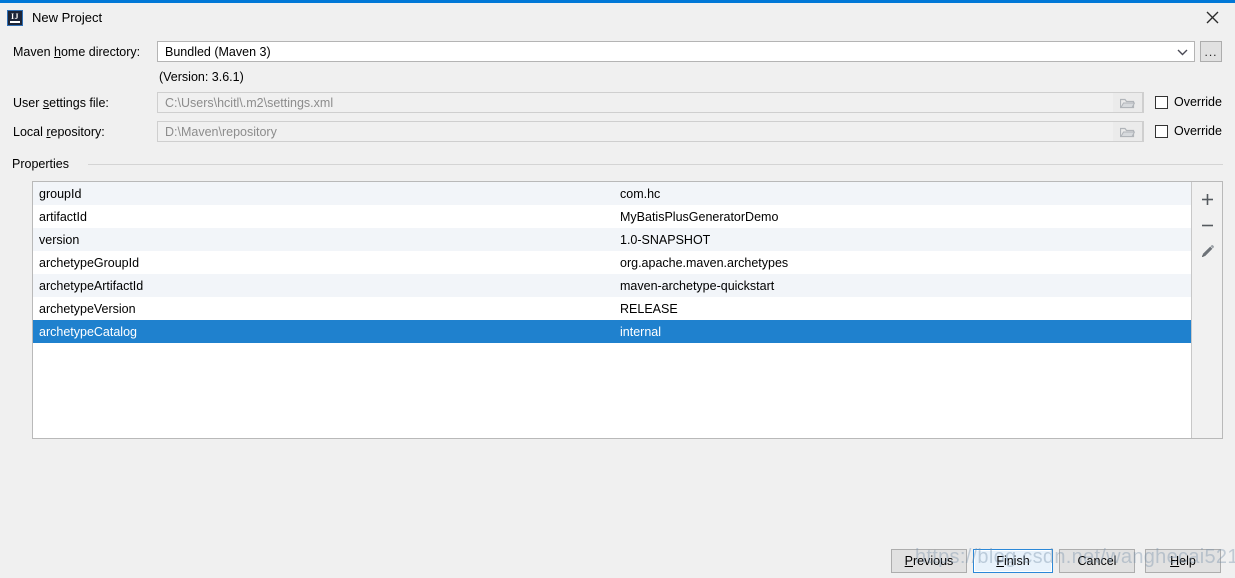 The height and width of the screenshot is (578, 1235). I want to click on property-value: internal, so click(640, 331).